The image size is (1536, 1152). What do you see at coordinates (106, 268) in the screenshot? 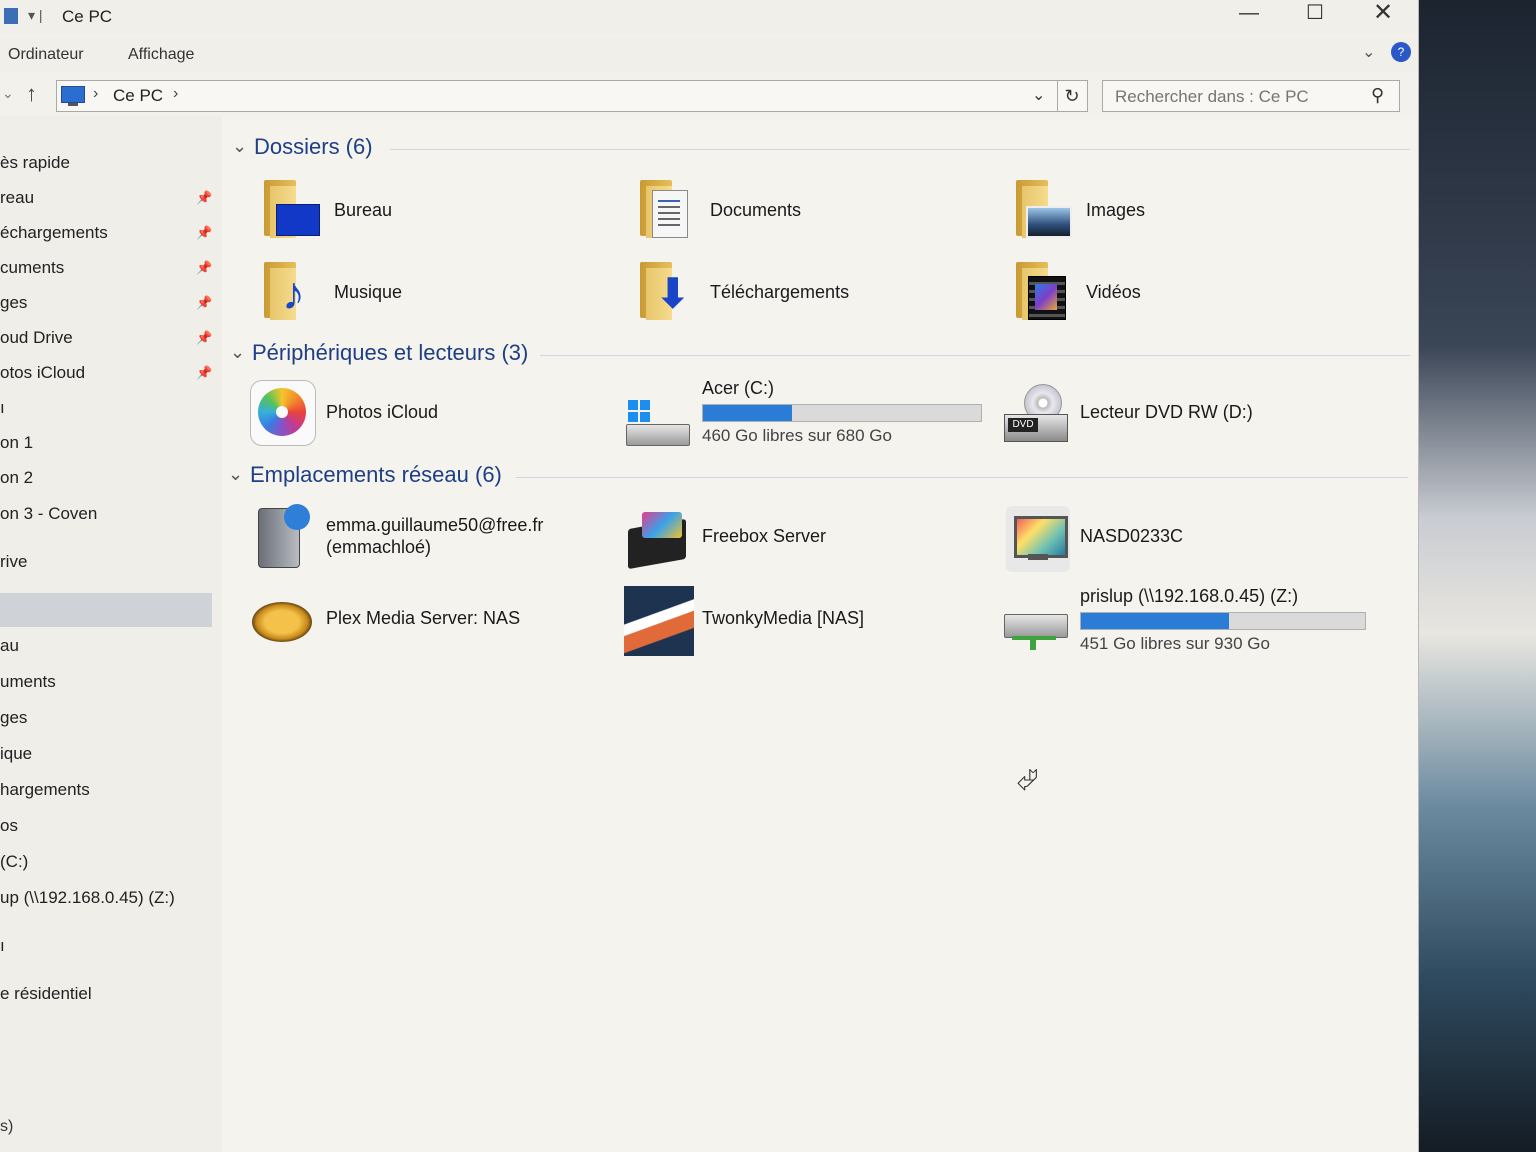
I see `sidebar-item-documents: cuments 📌` at bounding box center [106, 268].